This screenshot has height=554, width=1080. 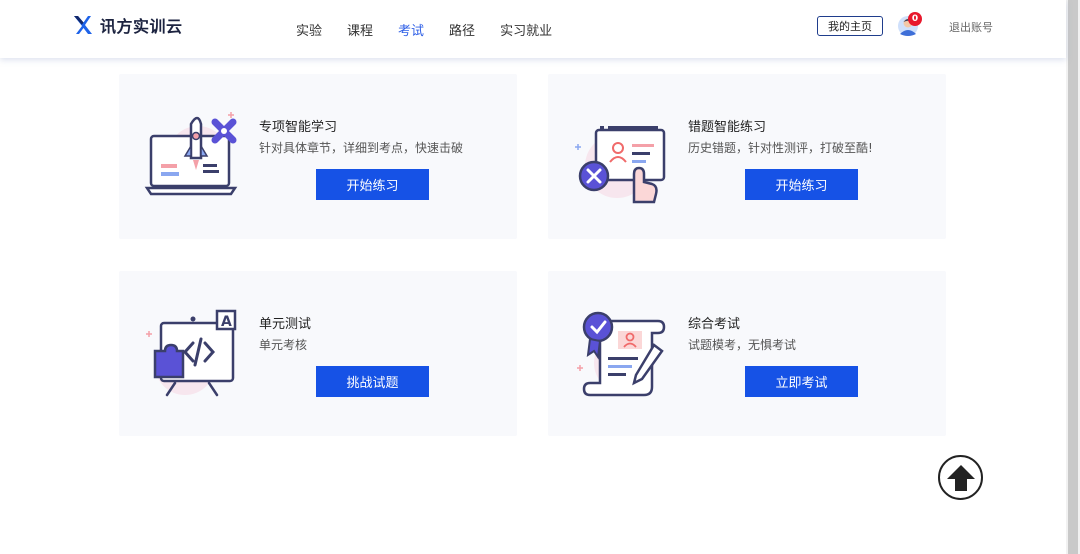 What do you see at coordinates (526, 29) in the screenshot?
I see `nav-item-internship: 实习就业` at bounding box center [526, 29].